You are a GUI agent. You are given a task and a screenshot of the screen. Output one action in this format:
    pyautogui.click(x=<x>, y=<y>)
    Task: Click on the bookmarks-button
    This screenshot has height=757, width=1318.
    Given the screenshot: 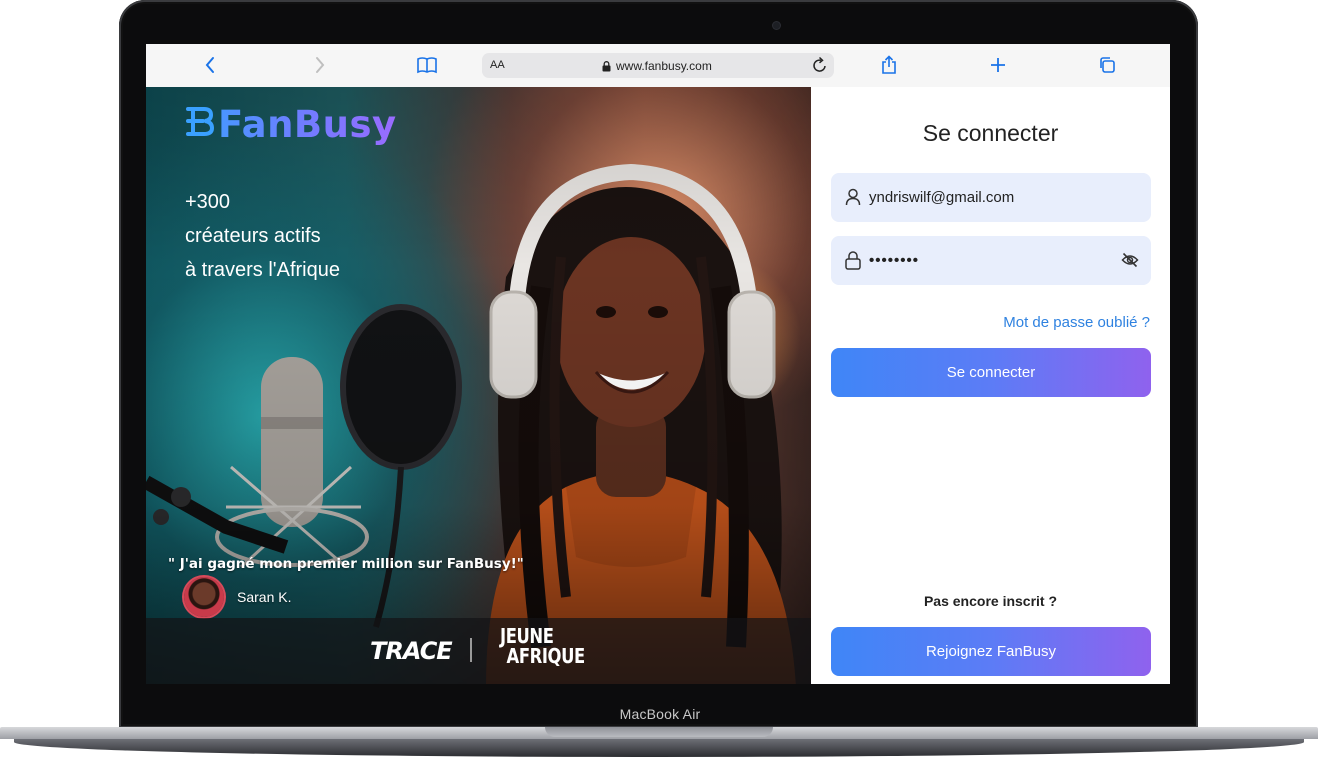 What is the action you would take?
    pyautogui.click(x=427, y=65)
    